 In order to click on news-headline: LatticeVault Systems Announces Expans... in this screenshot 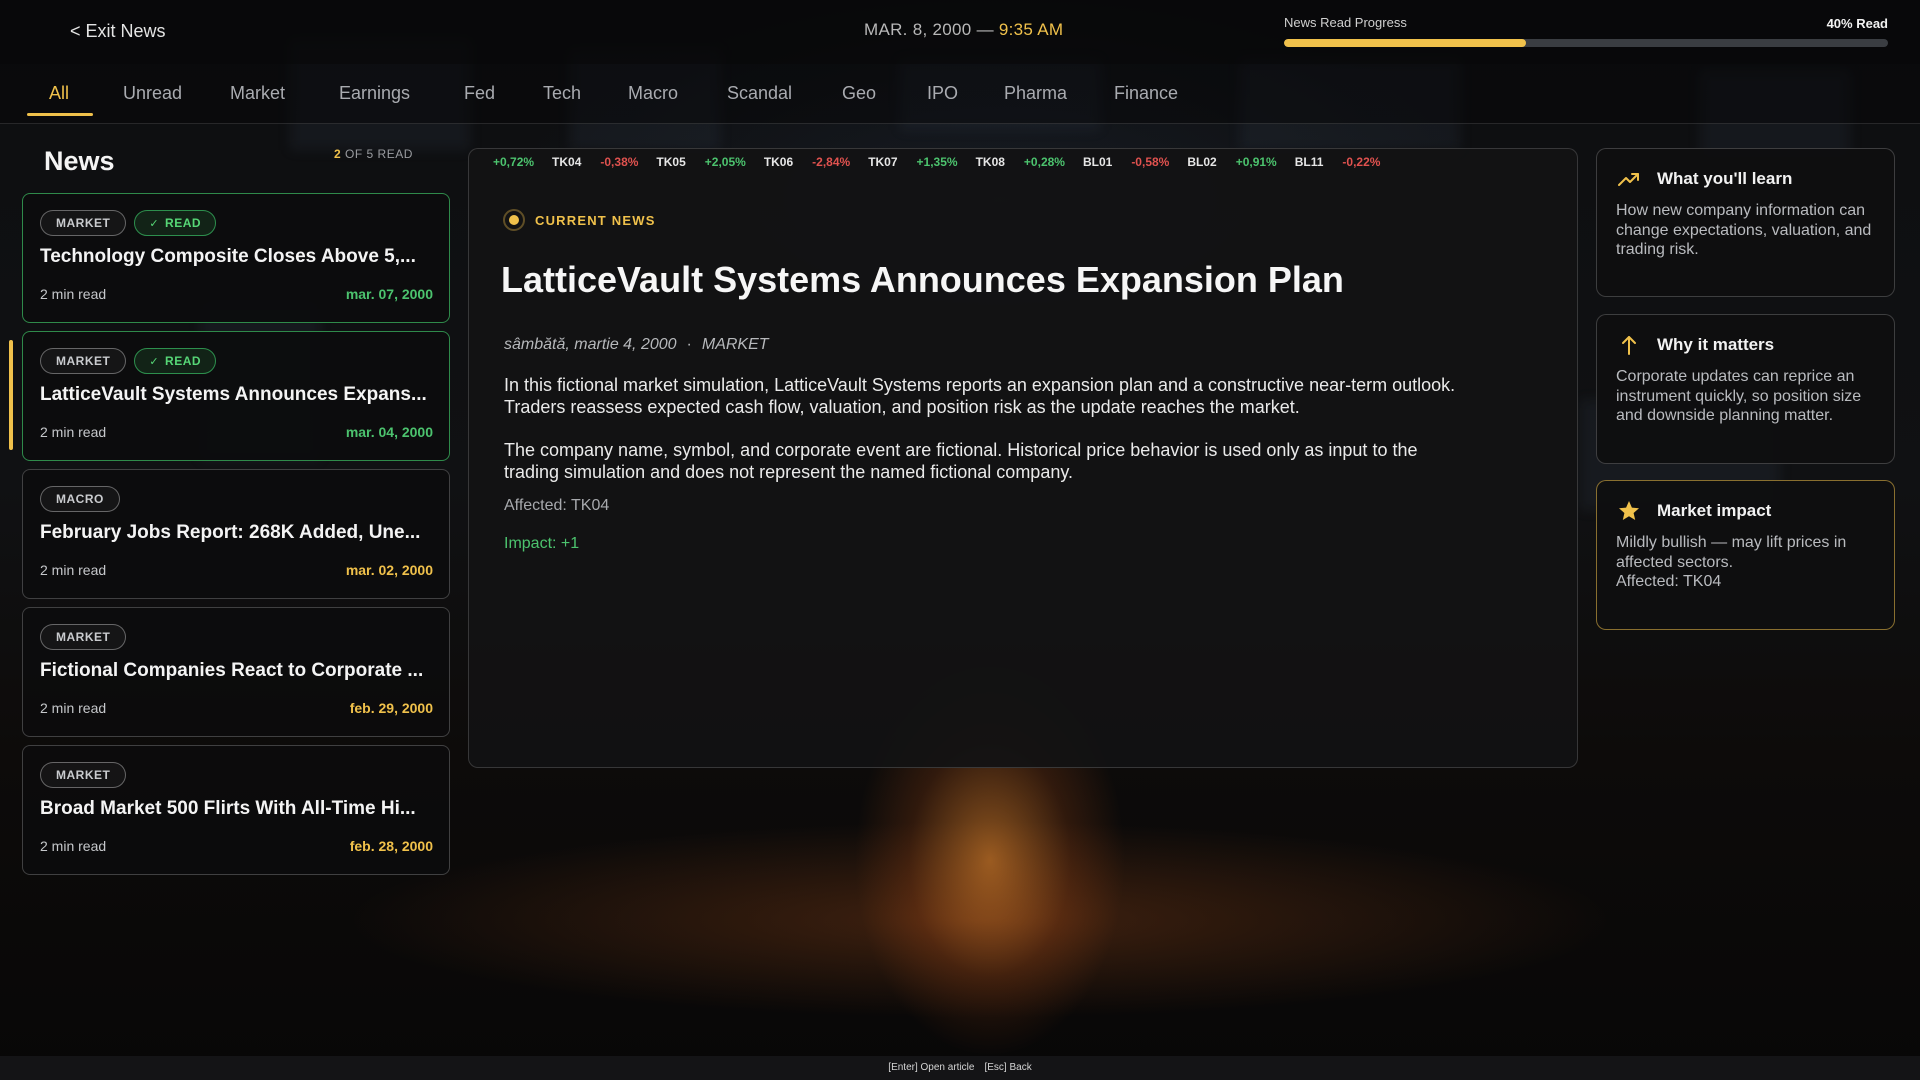, I will do `click(233, 394)`.